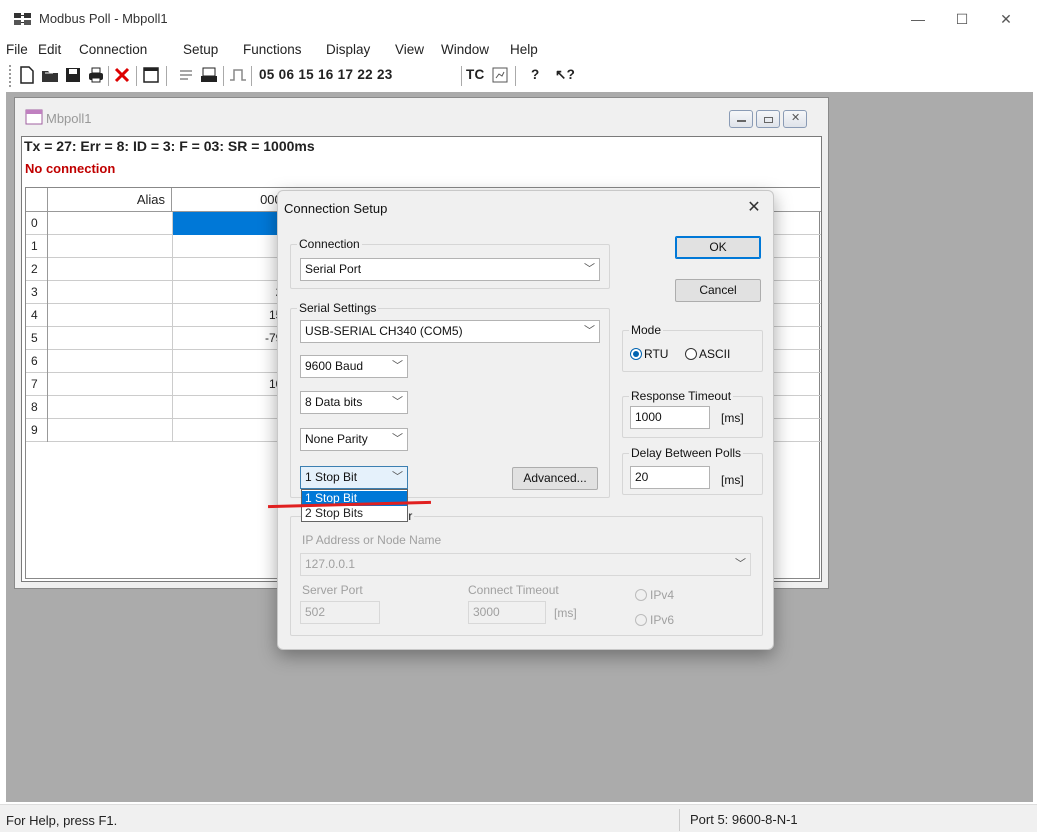  Describe the element at coordinates (718, 290) in the screenshot. I see `cancel-button: Cancel` at that location.